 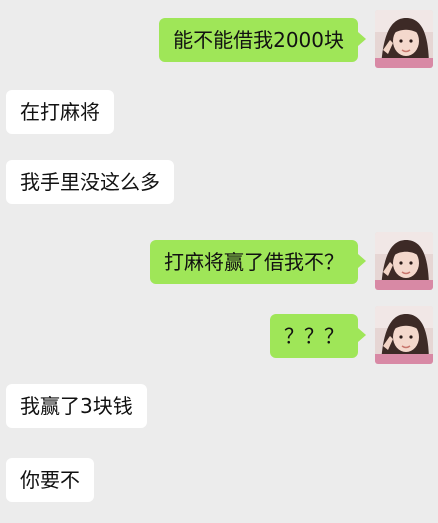 I want to click on message-bubble-incoming: 你要不, so click(x=50, y=480).